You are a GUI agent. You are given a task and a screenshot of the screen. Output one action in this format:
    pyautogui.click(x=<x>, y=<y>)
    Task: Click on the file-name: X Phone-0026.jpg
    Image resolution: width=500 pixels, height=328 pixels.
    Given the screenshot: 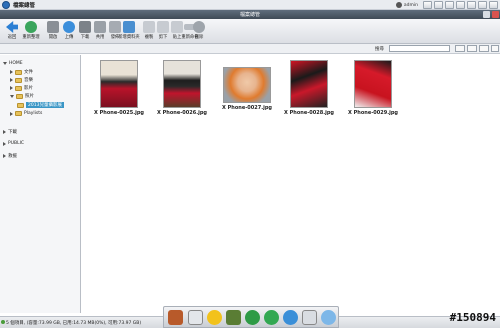 What is the action you would take?
    pyautogui.click(x=182, y=113)
    